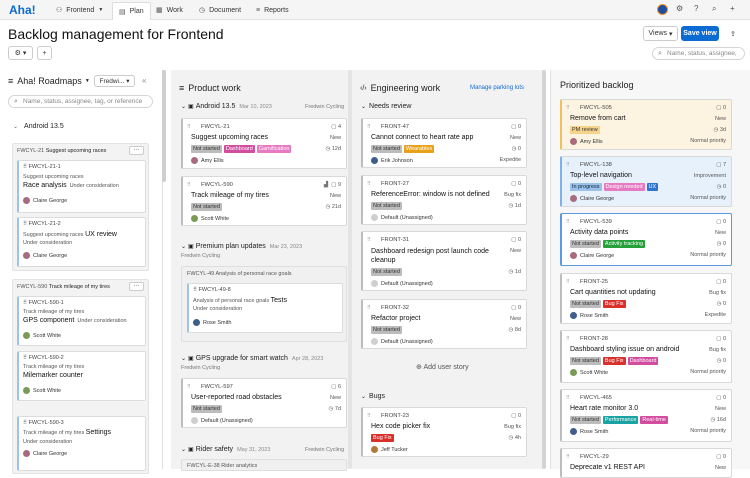  Describe the element at coordinates (515, 251) in the screenshot. I see `card-type: New` at that location.